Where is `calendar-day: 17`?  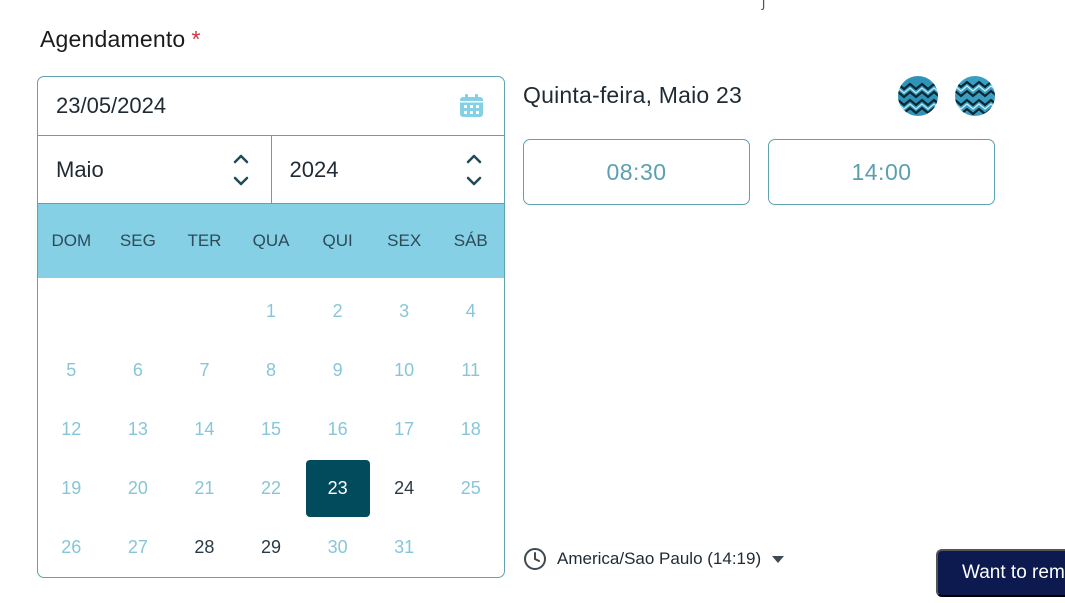
calendar-day: 17 is located at coordinates (404, 429).